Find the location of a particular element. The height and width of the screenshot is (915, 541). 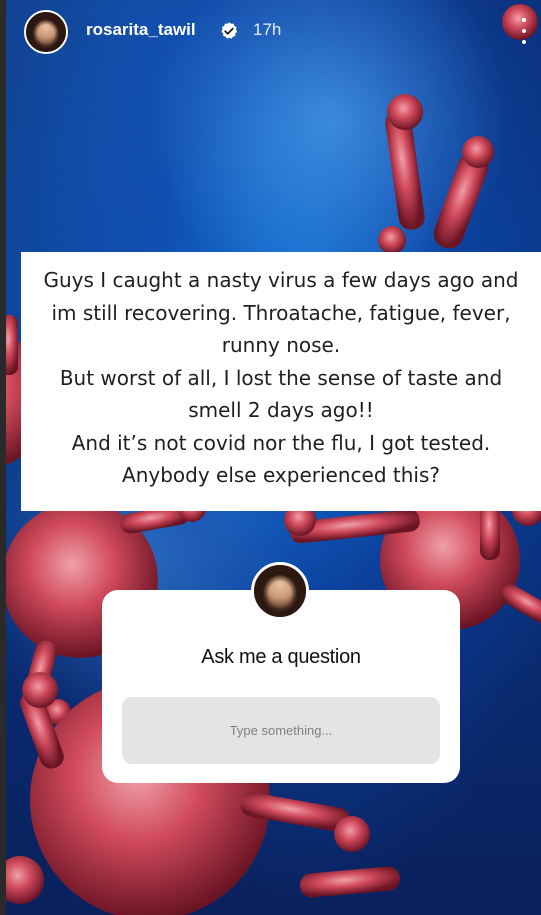

profile-avatar is located at coordinates (46, 32).